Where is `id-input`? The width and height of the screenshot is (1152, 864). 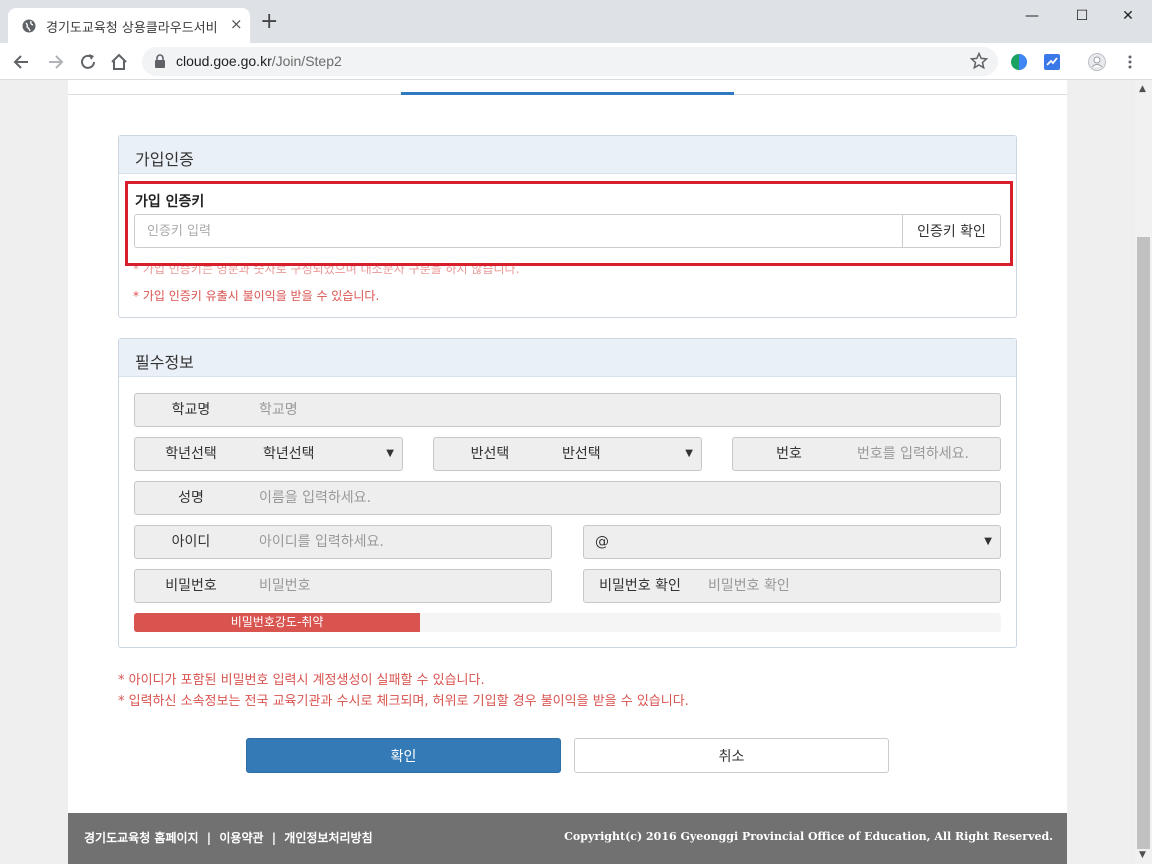
id-input is located at coordinates (399, 542).